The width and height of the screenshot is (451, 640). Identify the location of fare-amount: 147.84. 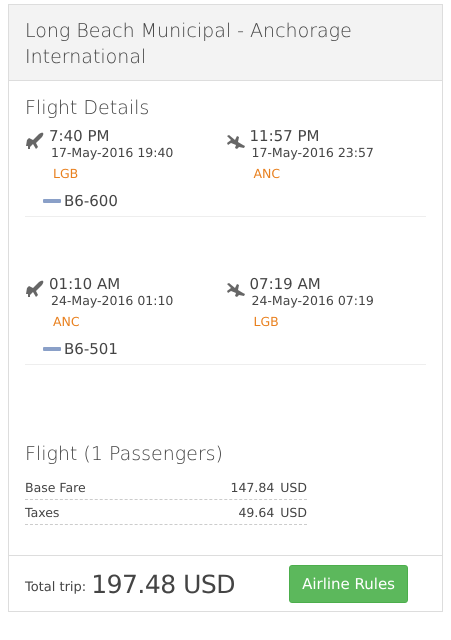
(252, 487).